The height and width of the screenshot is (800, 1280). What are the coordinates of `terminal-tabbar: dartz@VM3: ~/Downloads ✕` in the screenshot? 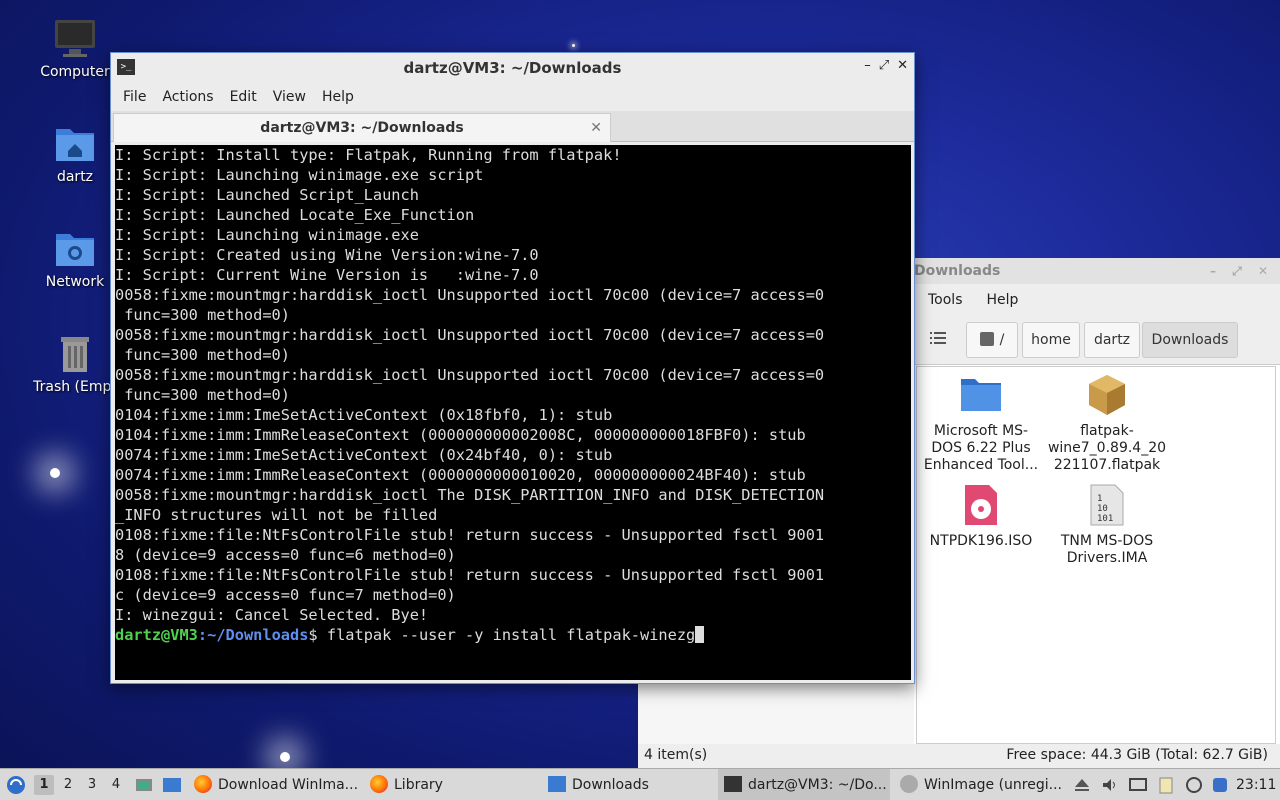 It's located at (512, 126).